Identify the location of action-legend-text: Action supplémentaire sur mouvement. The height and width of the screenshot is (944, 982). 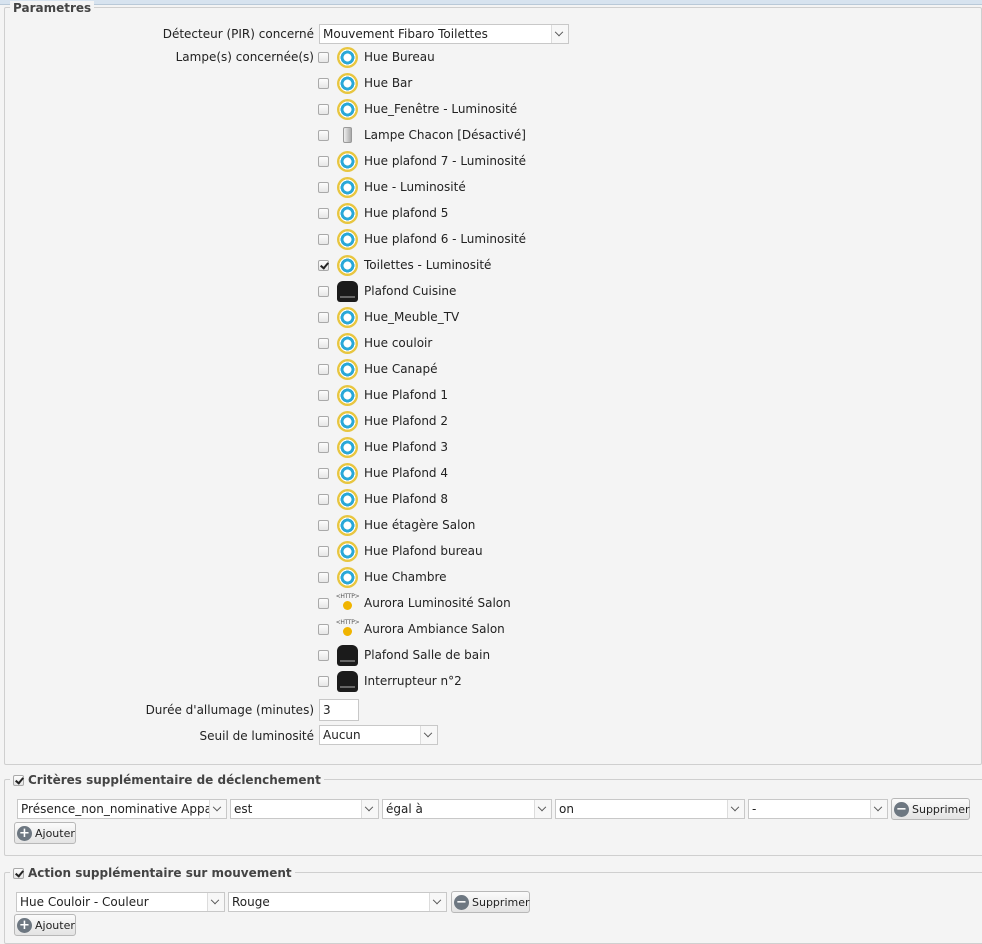
(160, 873).